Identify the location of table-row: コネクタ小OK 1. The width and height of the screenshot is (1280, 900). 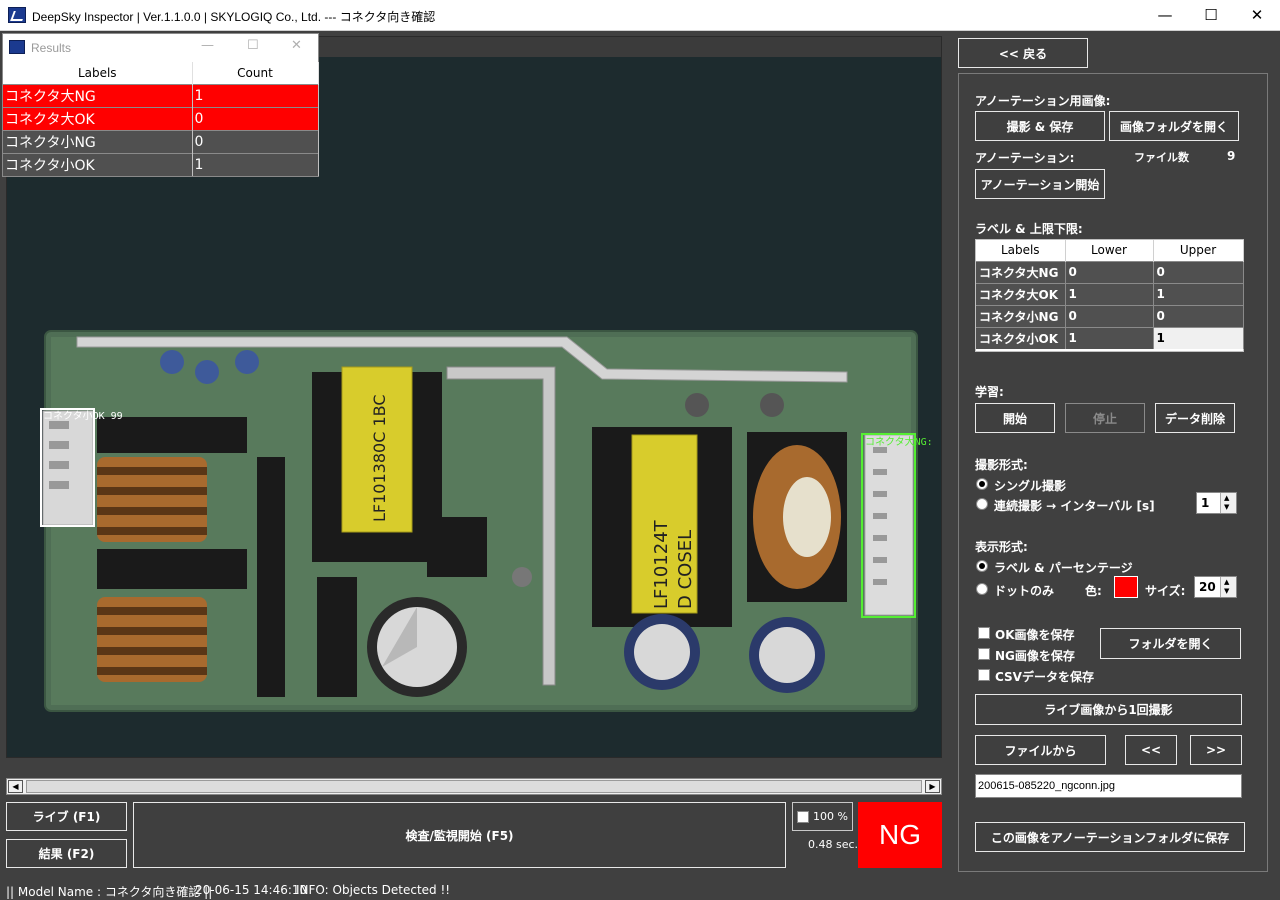
(161, 164).